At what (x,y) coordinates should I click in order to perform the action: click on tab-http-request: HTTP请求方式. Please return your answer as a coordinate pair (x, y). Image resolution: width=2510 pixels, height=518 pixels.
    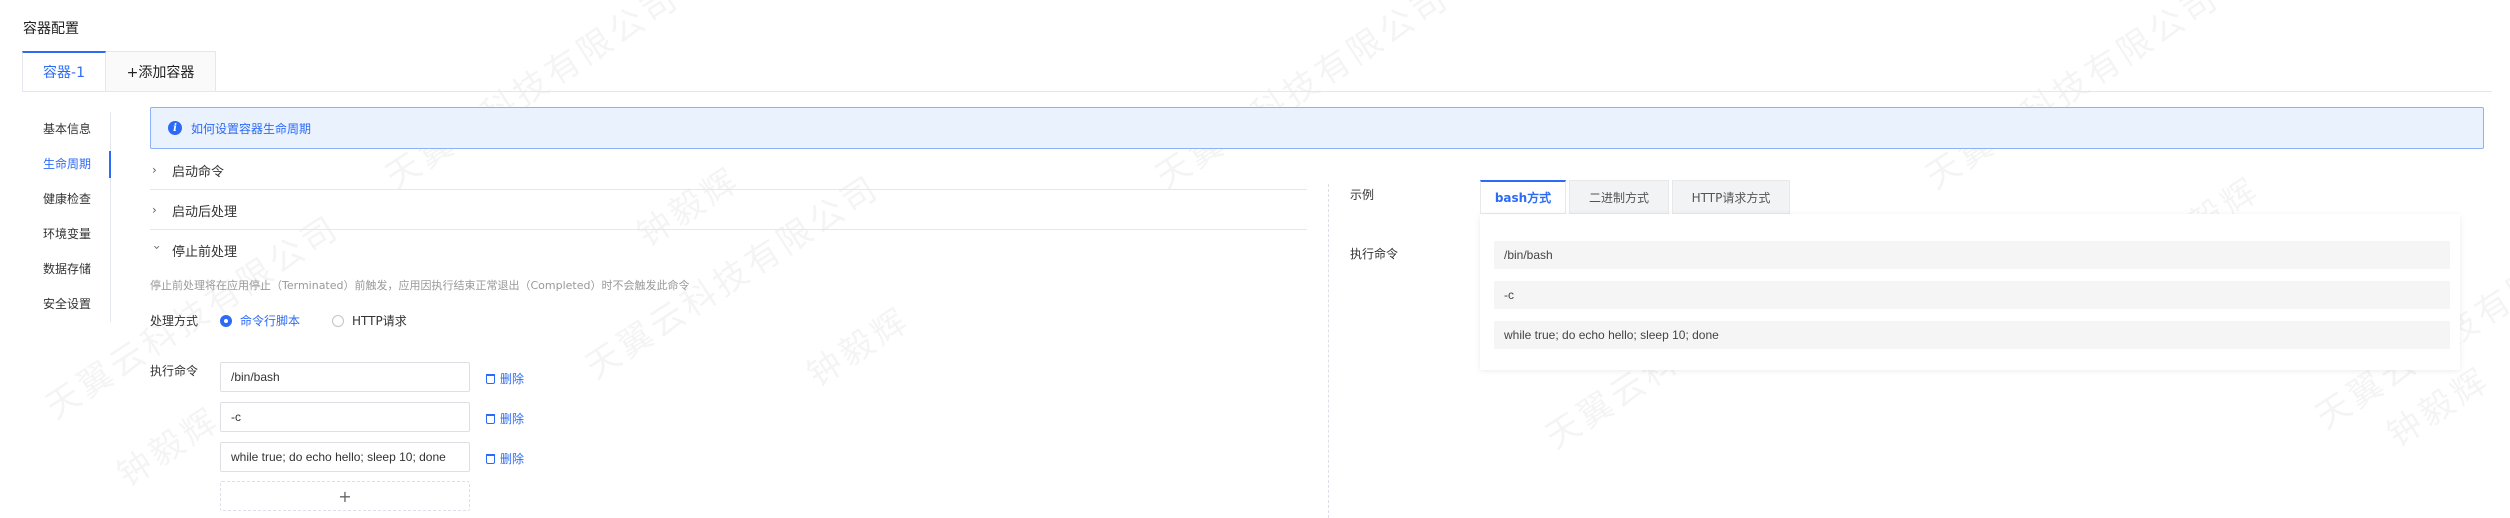
    Looking at the image, I should click on (1731, 197).